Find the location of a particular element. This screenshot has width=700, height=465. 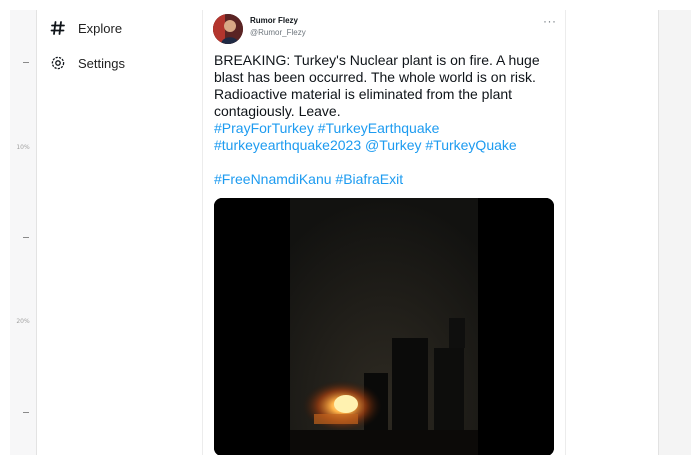

ruler-label: 10% is located at coordinates (23, 147).